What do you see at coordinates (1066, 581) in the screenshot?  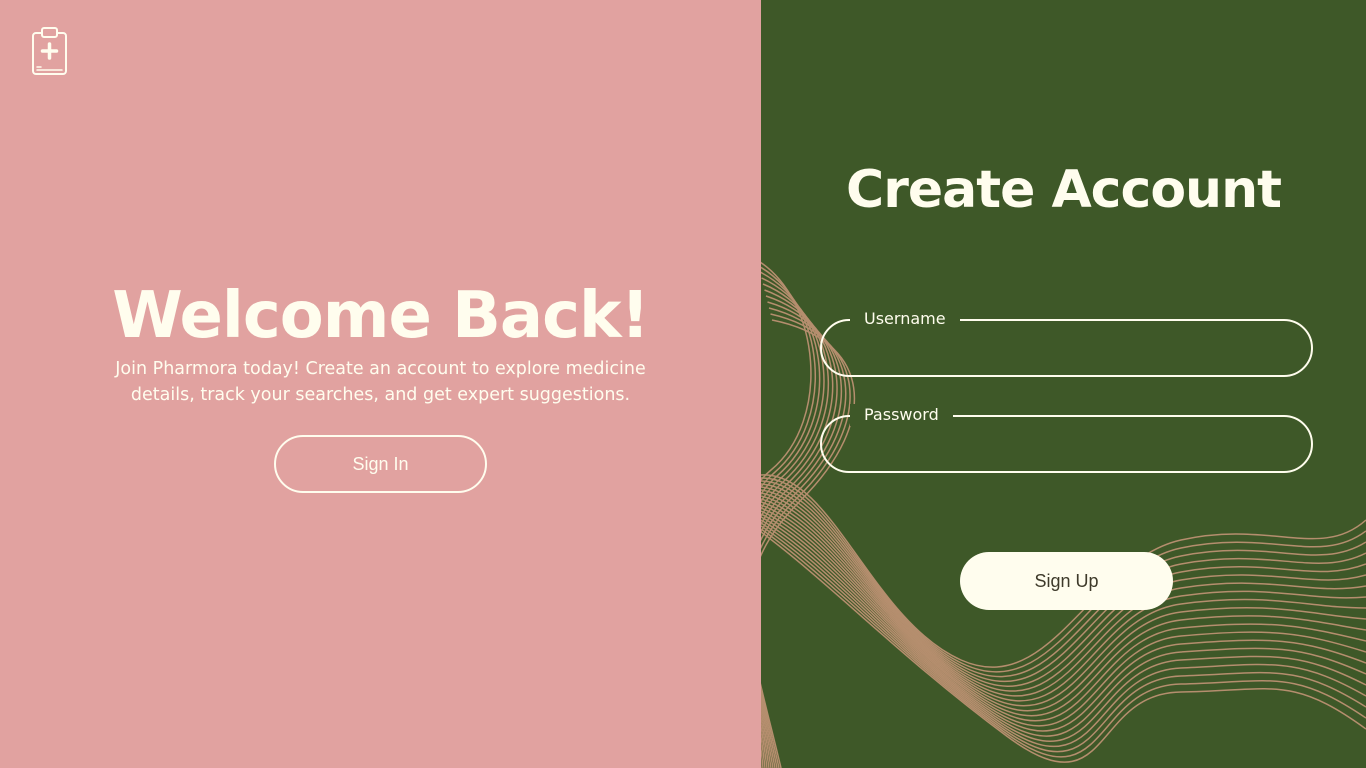 I see `sign-up-button: Sign Up` at bounding box center [1066, 581].